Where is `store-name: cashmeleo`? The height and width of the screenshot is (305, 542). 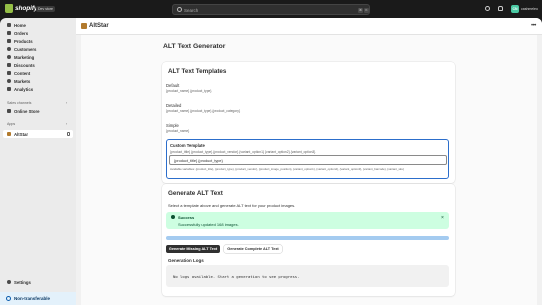
store-name: cashmeleo is located at coordinates (529, 9).